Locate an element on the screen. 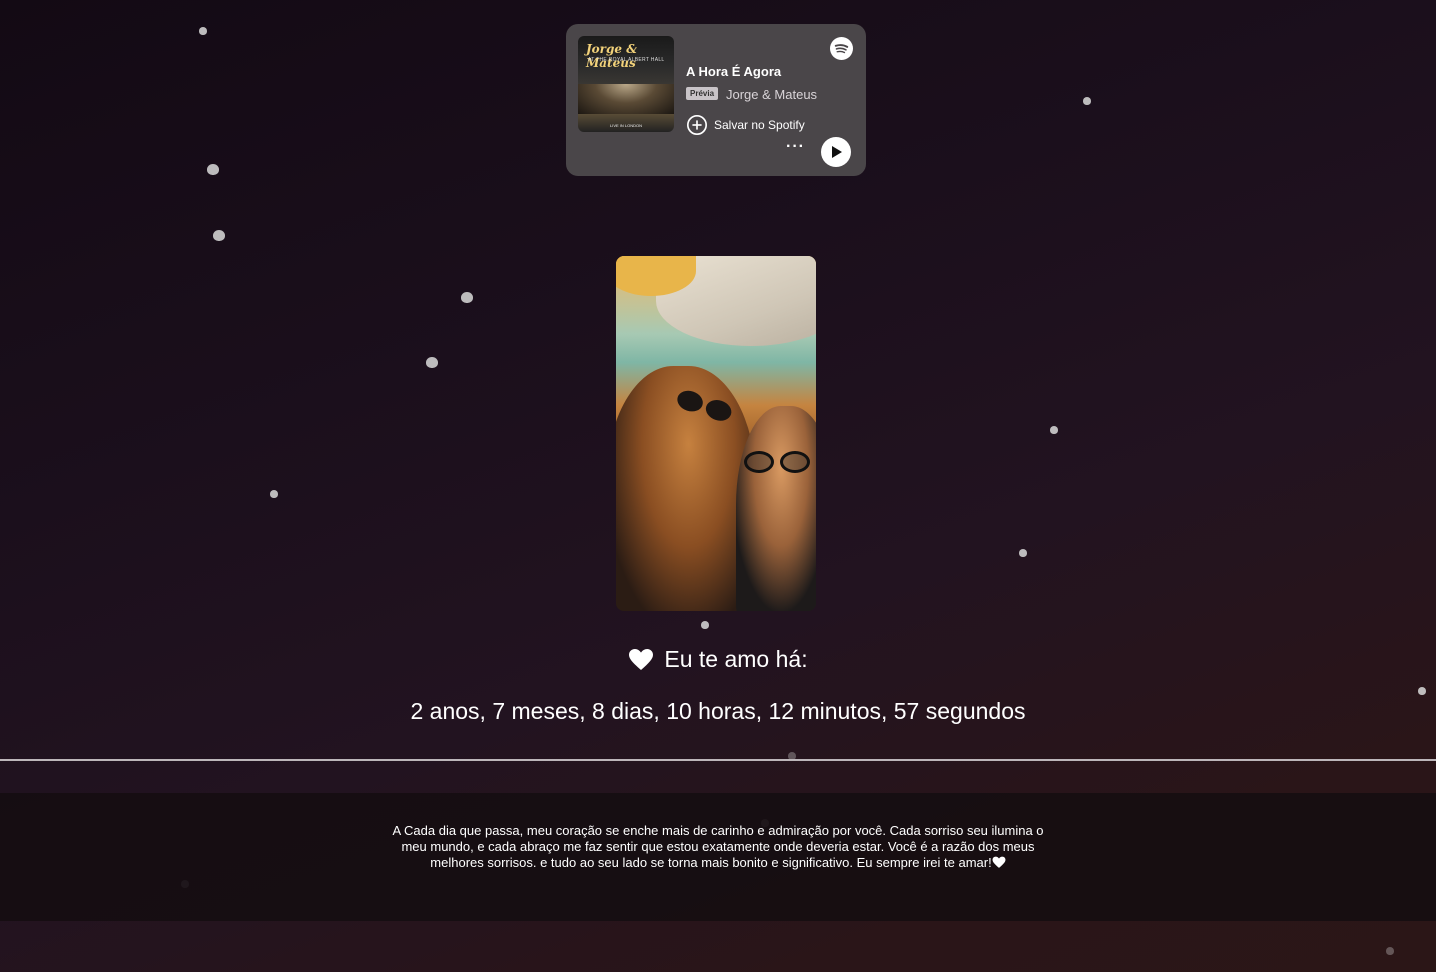  album-cover-subtitle: AT THE ROYAL ALBERT HALL is located at coordinates (626, 60).